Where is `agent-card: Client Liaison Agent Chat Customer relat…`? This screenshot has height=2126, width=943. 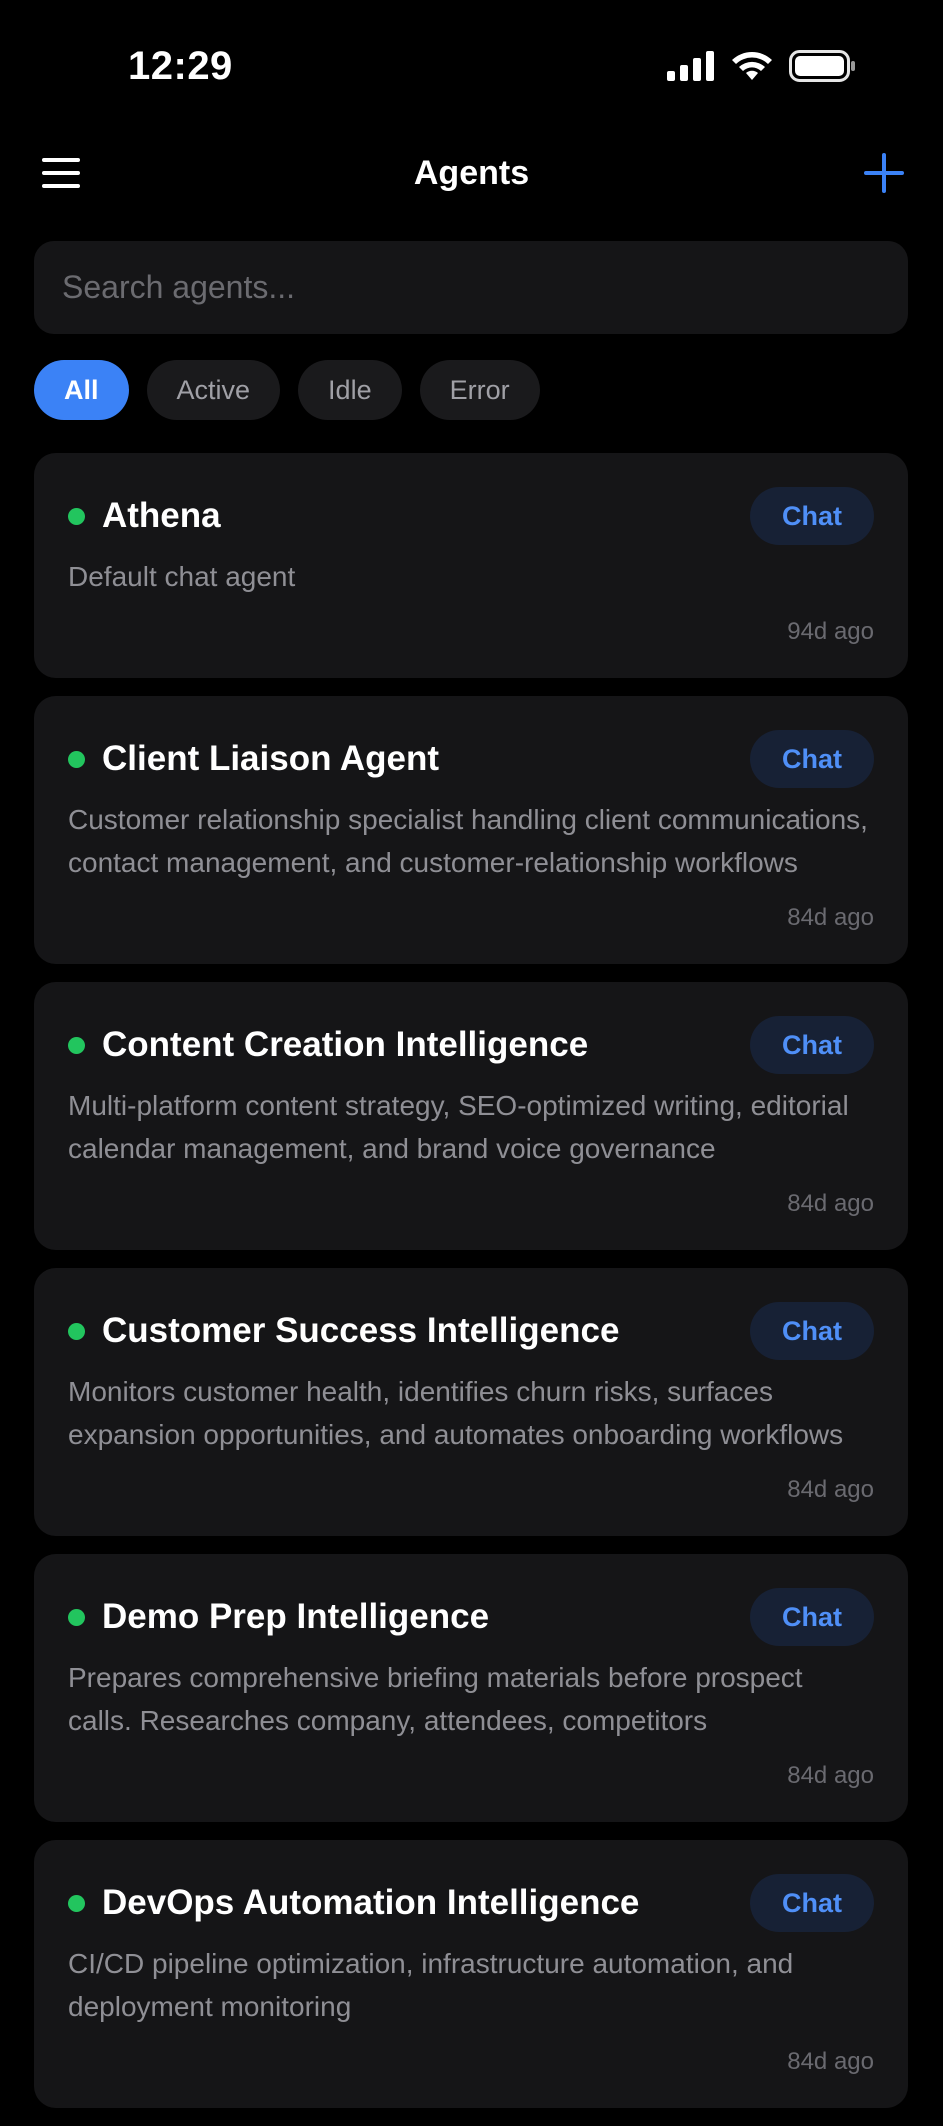
agent-card: Client Liaison Agent Chat Customer relat… is located at coordinates (471, 830).